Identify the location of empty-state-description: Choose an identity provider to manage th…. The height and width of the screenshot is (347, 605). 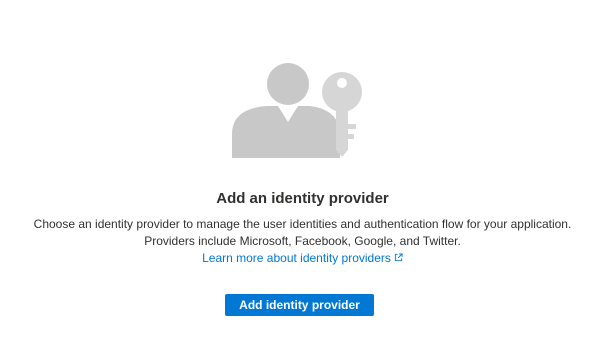
(302, 233).